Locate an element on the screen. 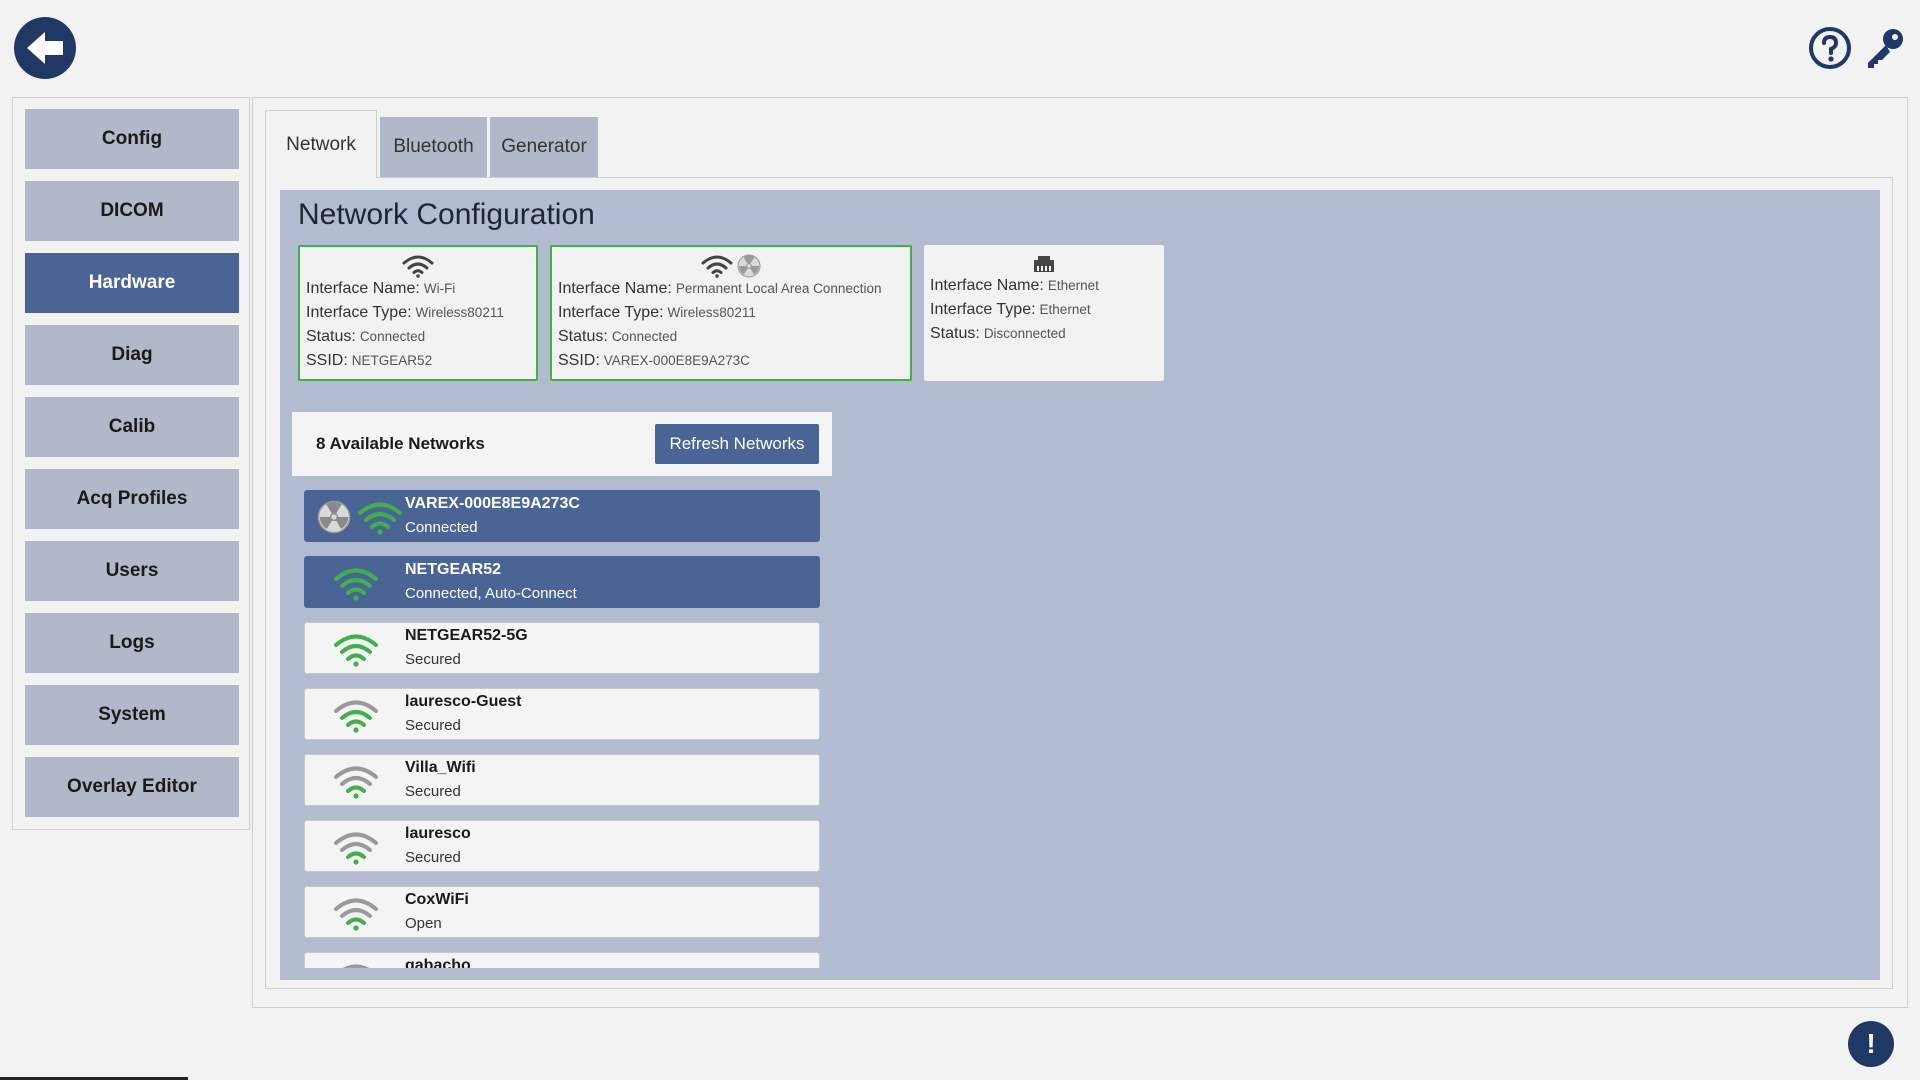 This screenshot has width=1920, height=1080. network-item: Villa_Wifi Secured is located at coordinates (562, 780).